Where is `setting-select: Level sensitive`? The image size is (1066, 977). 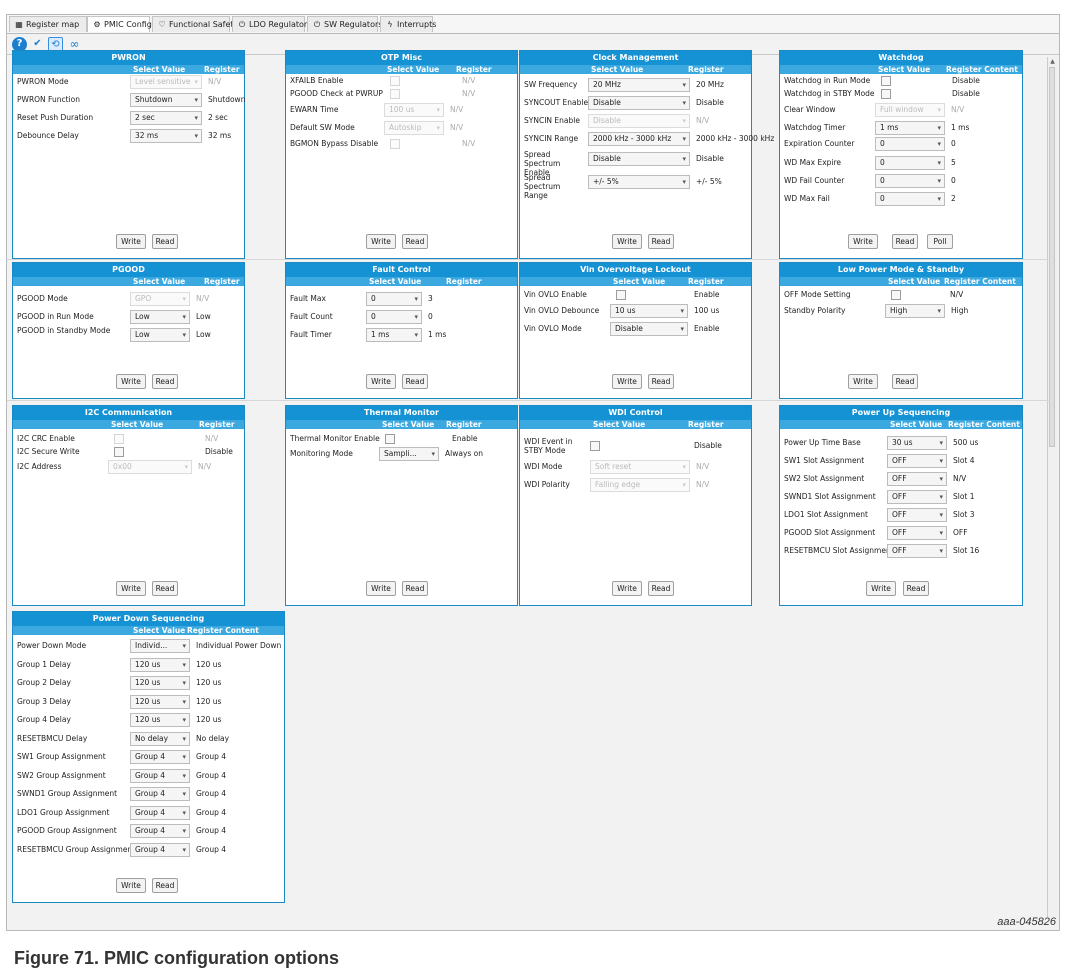 setting-select: Level sensitive is located at coordinates (166, 82).